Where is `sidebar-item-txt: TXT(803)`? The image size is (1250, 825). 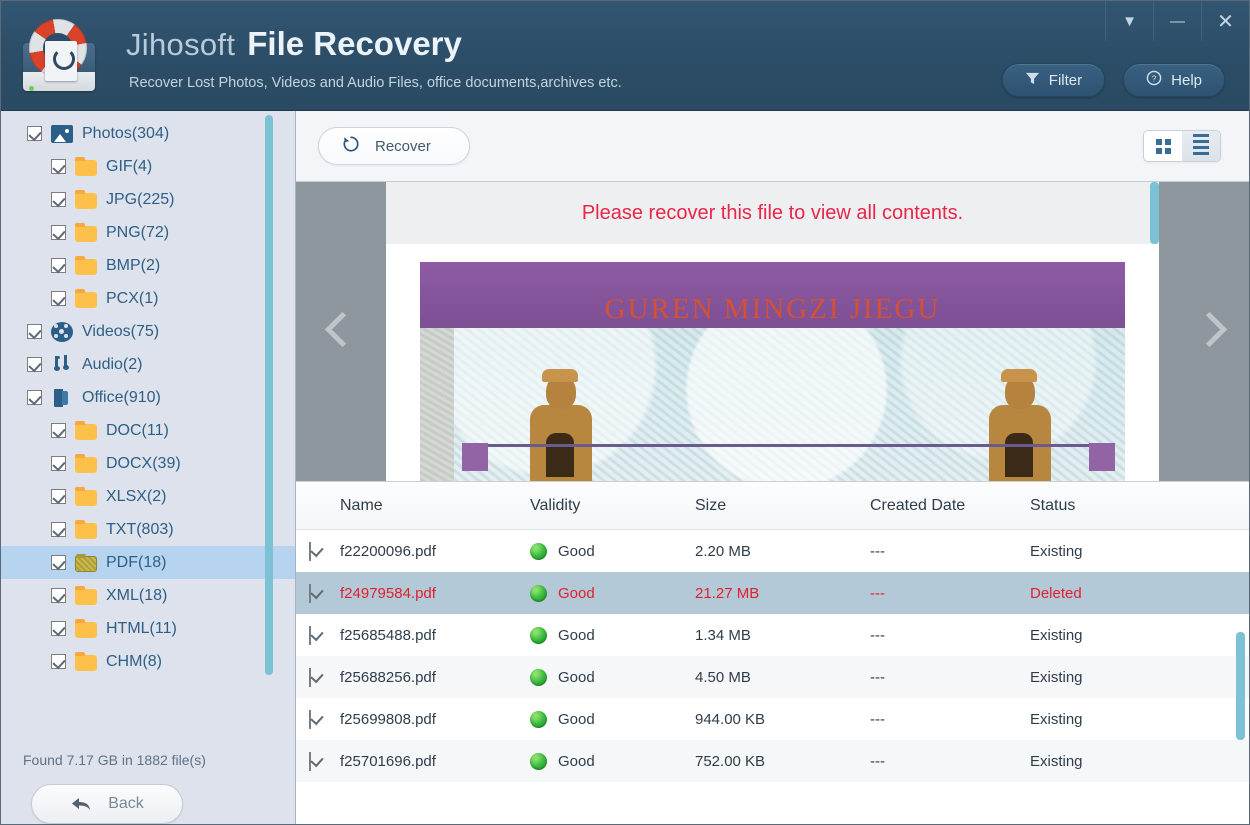
sidebar-item-txt: TXT(803) is located at coordinates (148, 529).